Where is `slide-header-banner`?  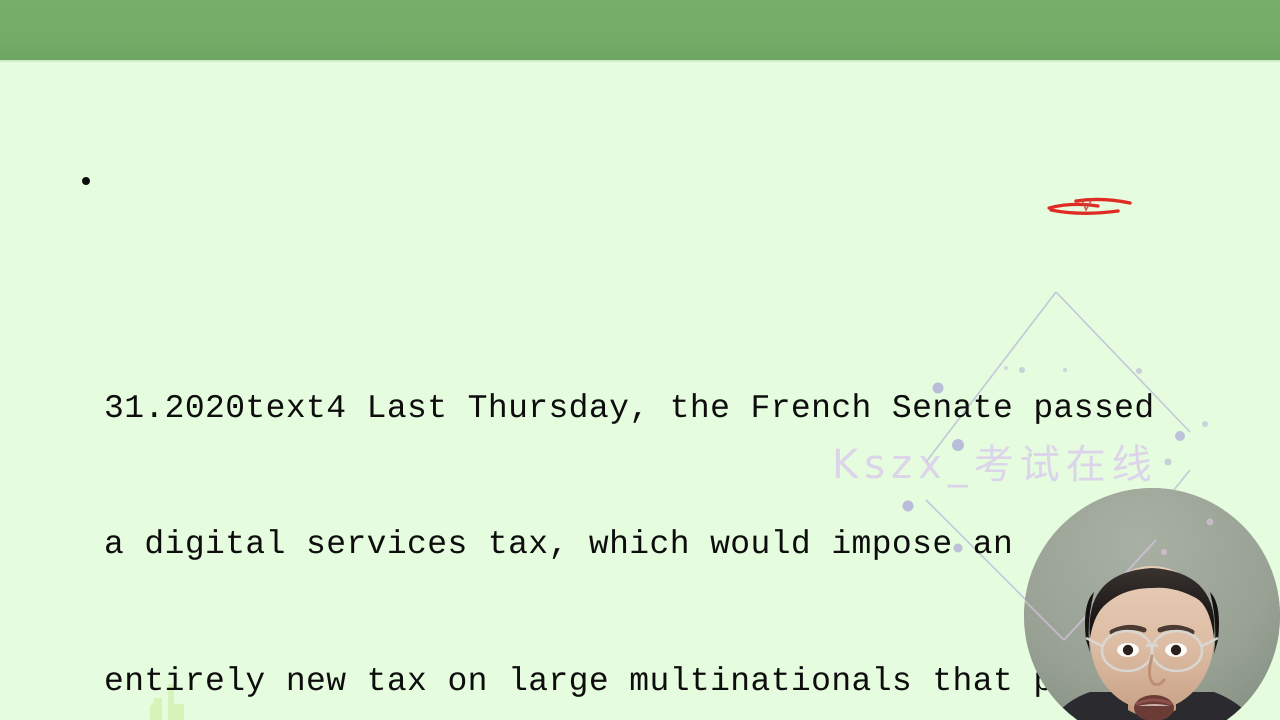 slide-header-banner is located at coordinates (640, 30).